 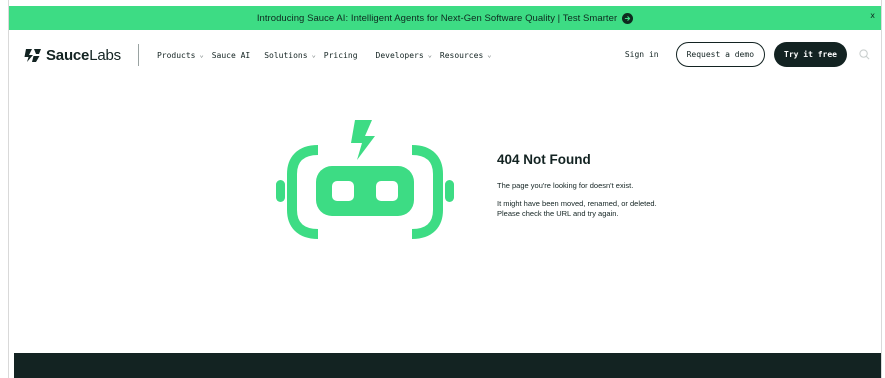 I want to click on nav-sauce-ai-label: Sauce AI, so click(x=231, y=55).